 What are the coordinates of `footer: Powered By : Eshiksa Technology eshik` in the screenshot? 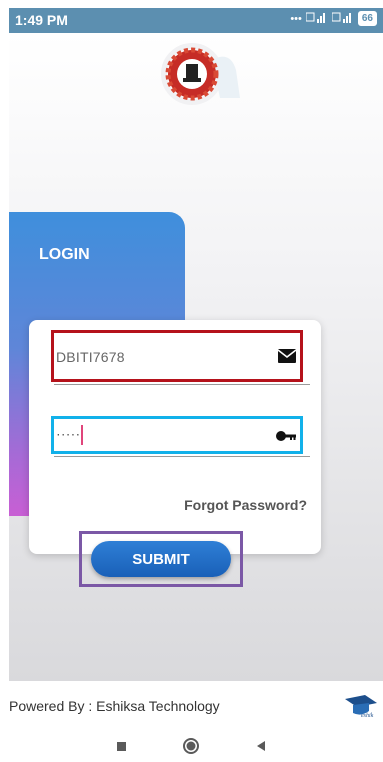 It's located at (191, 701).